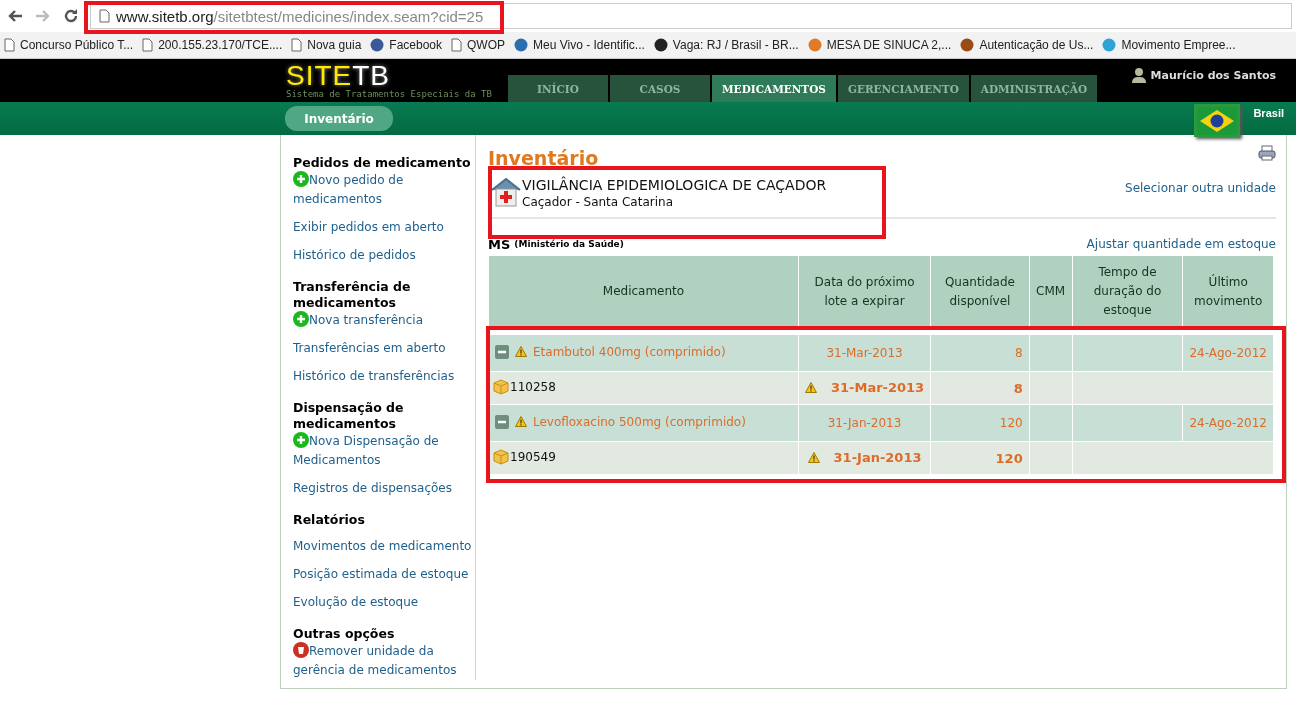 This screenshot has width=1296, height=707. What do you see at coordinates (1181, 244) in the screenshot?
I see `adjust-stock-link: Ajustar quantidade em estoque` at bounding box center [1181, 244].